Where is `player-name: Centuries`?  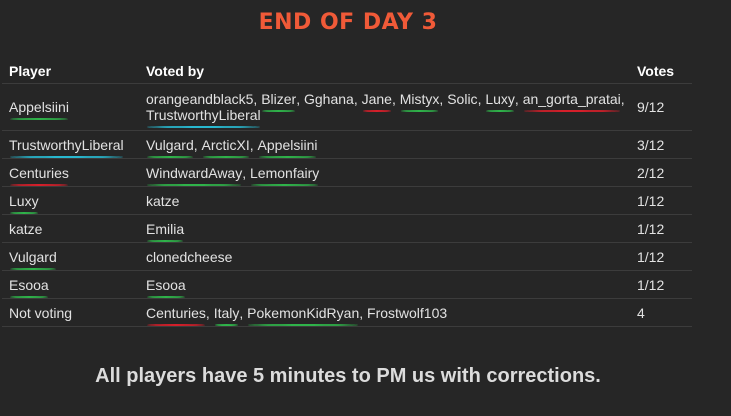
player-name: Centuries is located at coordinates (39, 175).